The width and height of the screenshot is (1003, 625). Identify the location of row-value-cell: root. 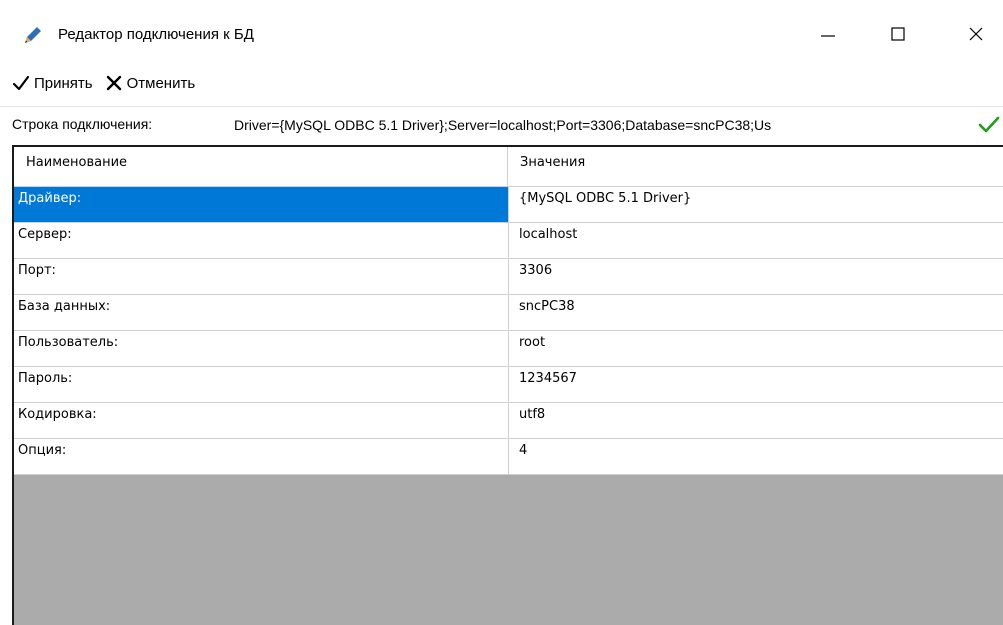
(756, 348).